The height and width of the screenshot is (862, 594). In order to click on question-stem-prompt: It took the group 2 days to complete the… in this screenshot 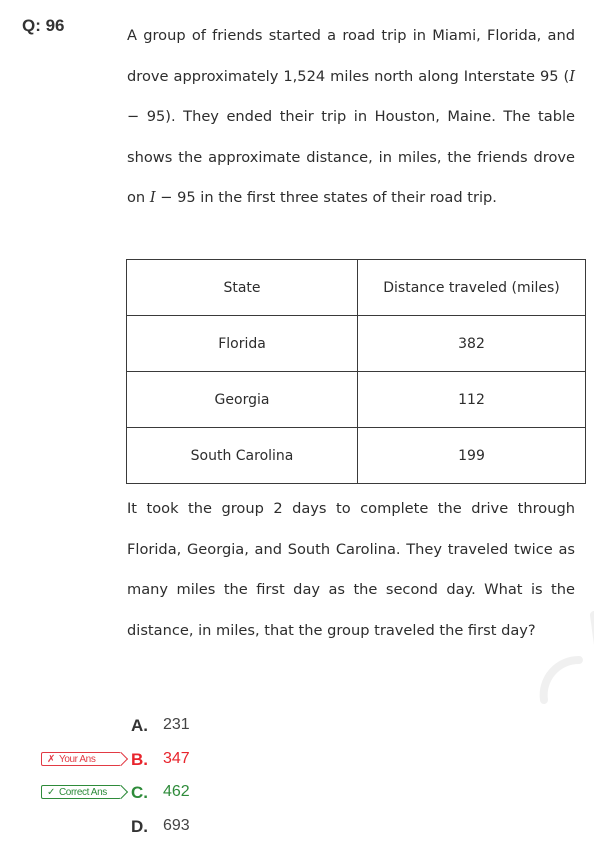, I will do `click(351, 570)`.